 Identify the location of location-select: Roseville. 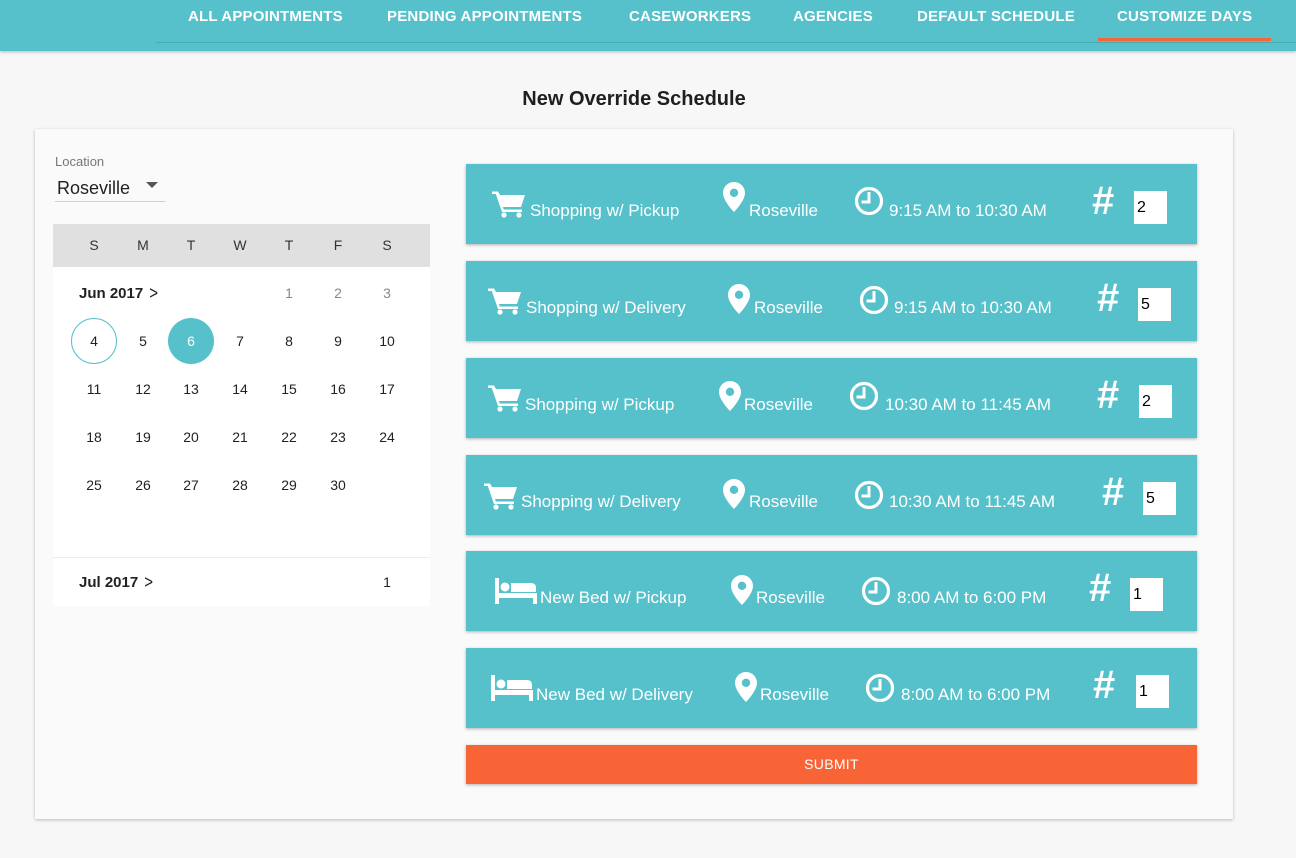
(110, 188).